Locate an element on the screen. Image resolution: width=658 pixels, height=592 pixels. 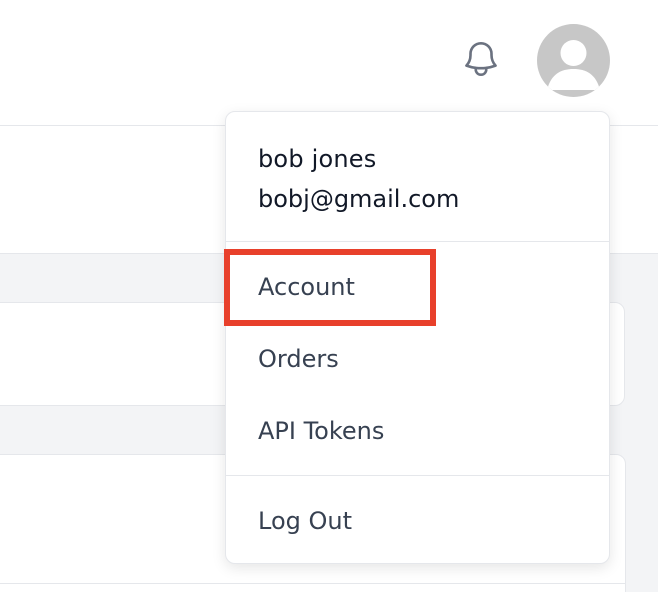
menu-item-log-out: Log Out is located at coordinates (305, 521).